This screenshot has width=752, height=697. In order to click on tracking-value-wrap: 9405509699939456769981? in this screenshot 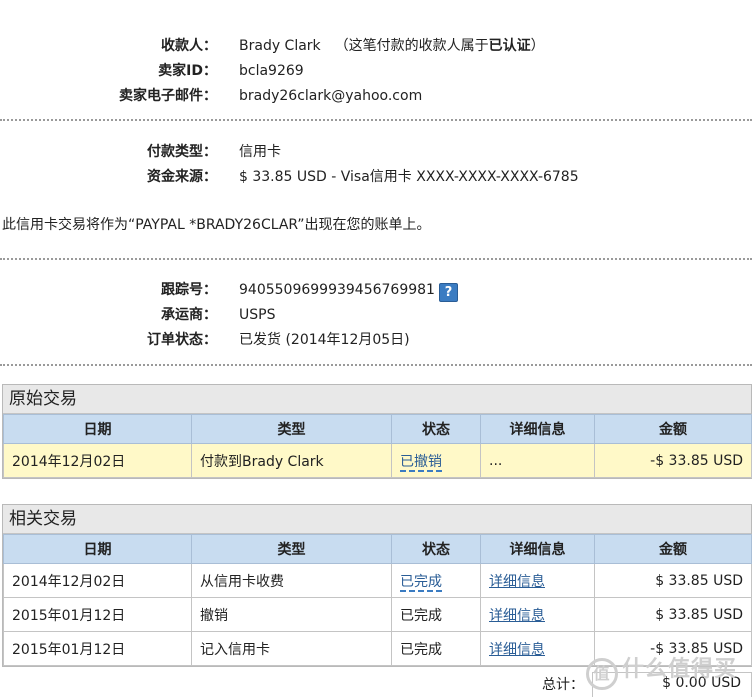, I will do `click(348, 290)`.